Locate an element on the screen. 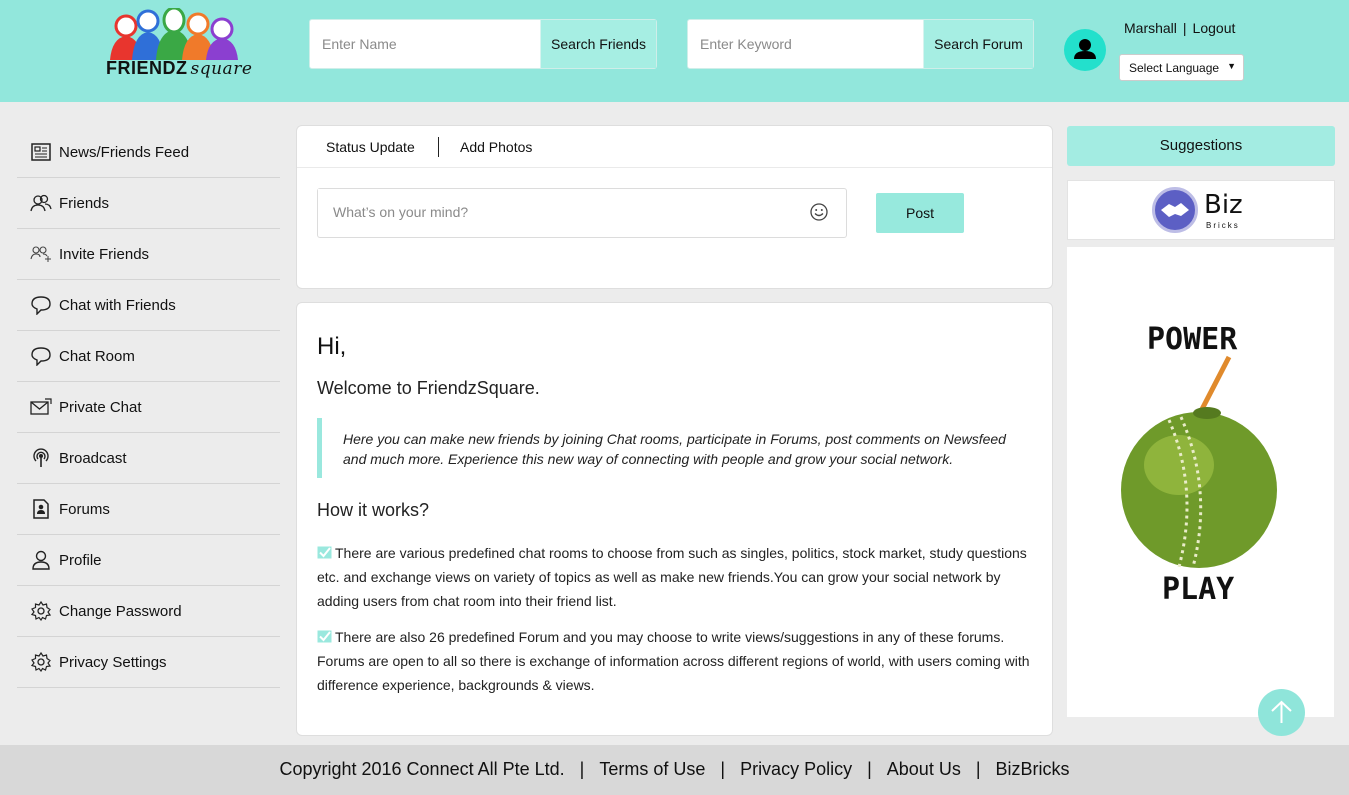 The width and height of the screenshot is (1349, 795). forum-search: Search Forum is located at coordinates (860, 44).